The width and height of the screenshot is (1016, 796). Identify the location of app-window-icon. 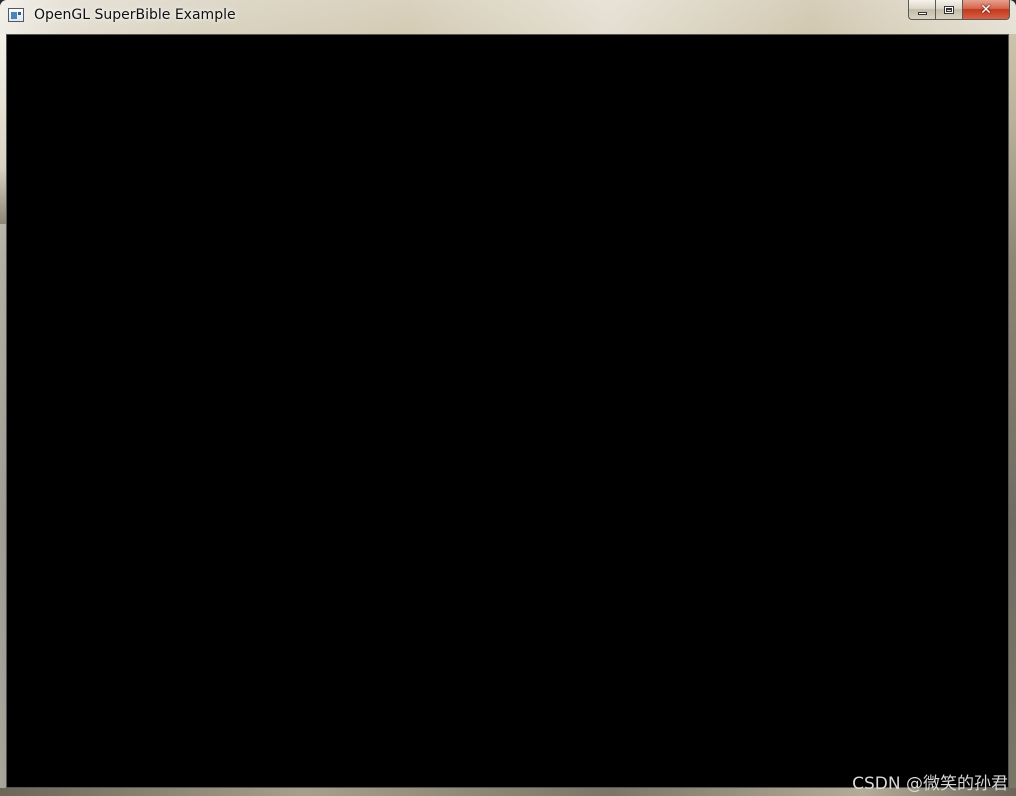
(16, 15).